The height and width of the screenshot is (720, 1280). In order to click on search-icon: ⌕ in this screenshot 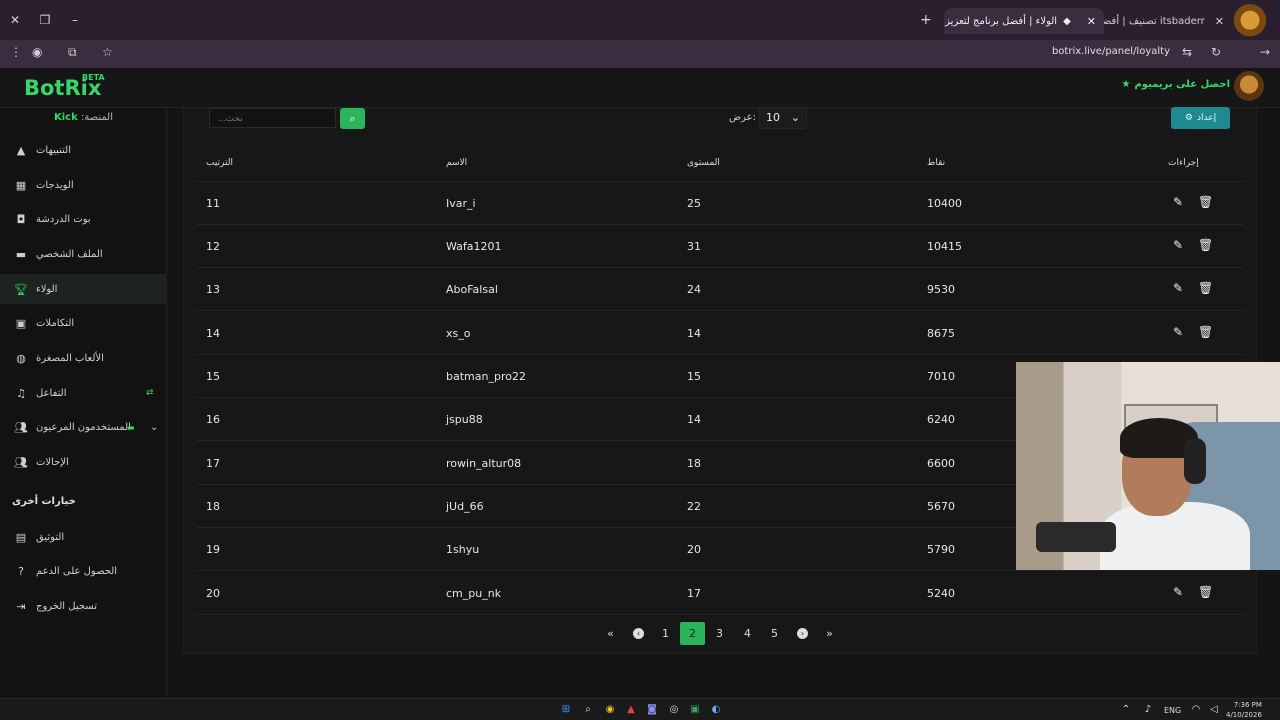, I will do `click(588, 709)`.